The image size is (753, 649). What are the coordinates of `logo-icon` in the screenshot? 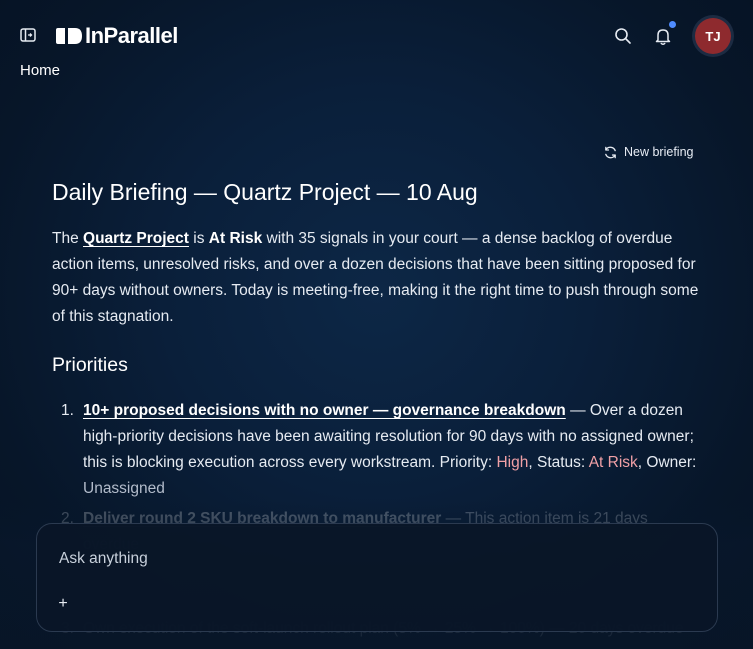 It's located at (69, 36).